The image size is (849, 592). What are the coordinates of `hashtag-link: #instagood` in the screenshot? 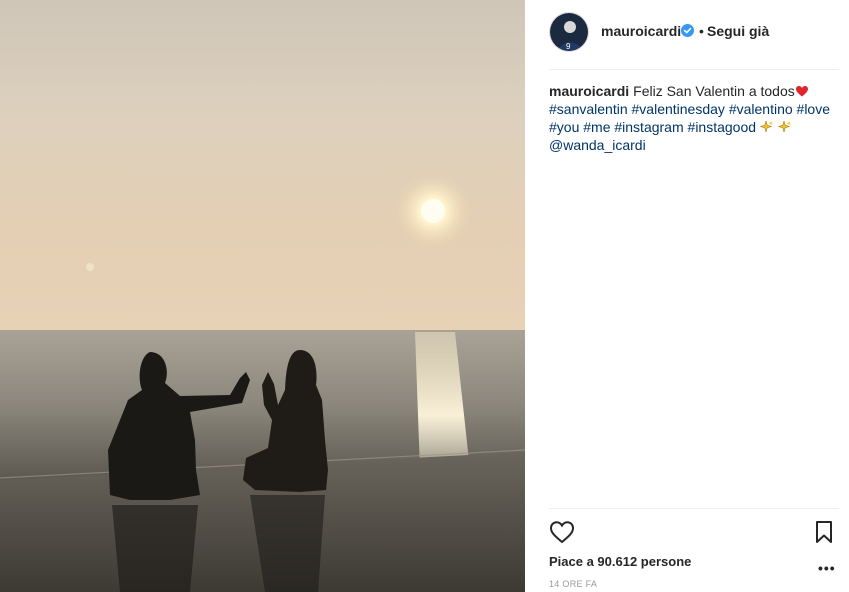 It's located at (722, 127).